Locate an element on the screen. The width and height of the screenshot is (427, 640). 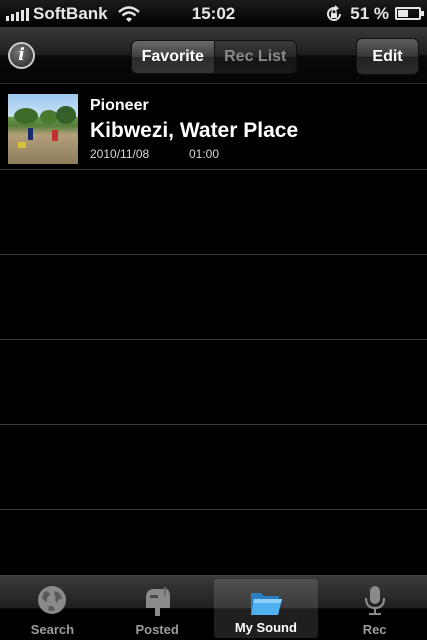
segmented-control: Favorite Rec List is located at coordinates (214, 57).